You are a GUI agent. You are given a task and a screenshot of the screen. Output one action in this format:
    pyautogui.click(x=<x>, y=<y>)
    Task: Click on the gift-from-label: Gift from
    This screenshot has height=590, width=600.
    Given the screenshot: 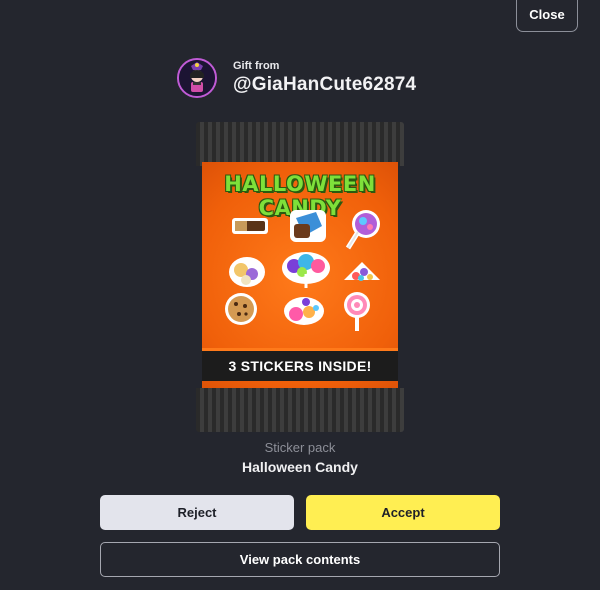 What is the action you would take?
    pyautogui.click(x=256, y=66)
    